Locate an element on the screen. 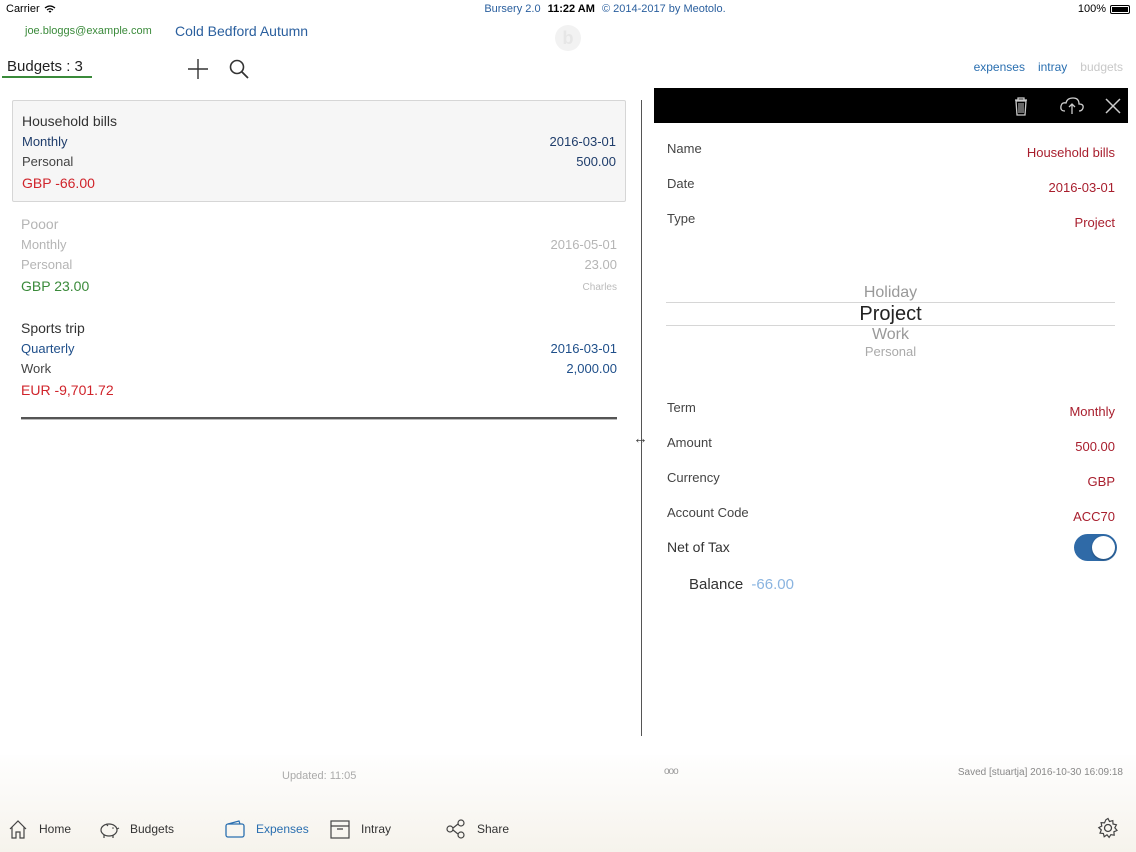  date-label: Date is located at coordinates (681, 183).